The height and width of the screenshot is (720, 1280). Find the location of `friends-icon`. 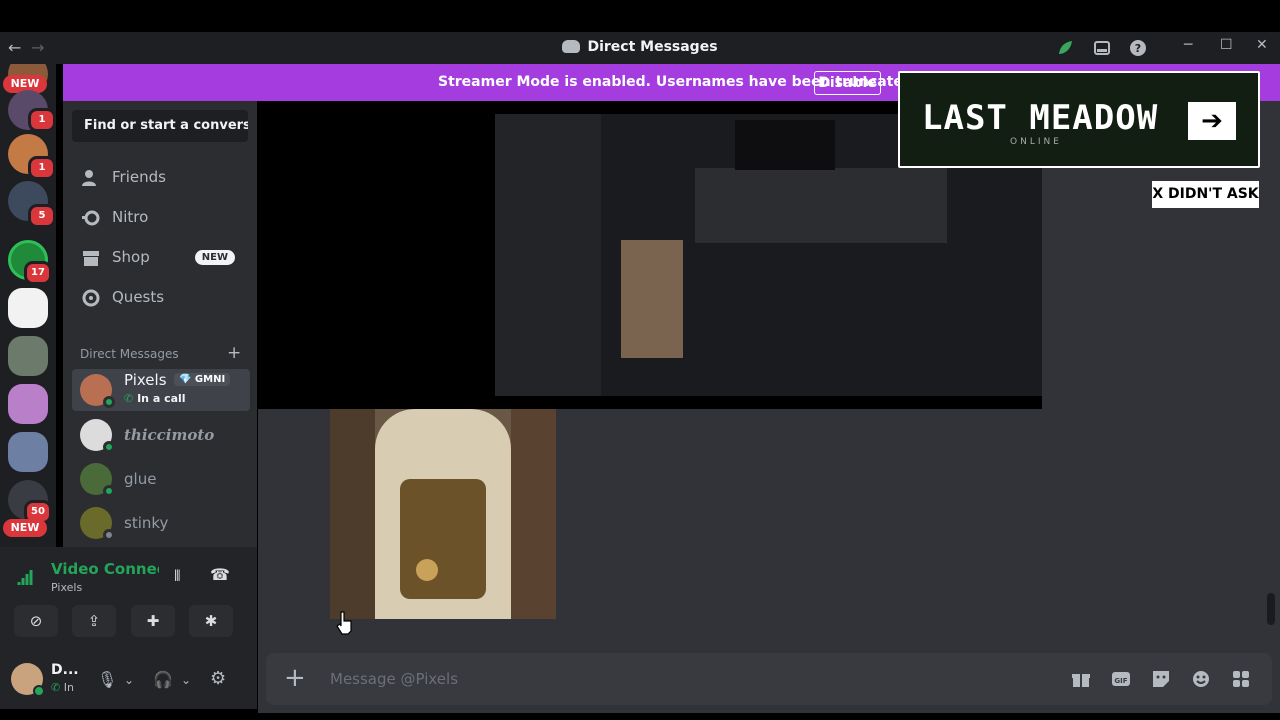

friends-icon is located at coordinates (89, 178).